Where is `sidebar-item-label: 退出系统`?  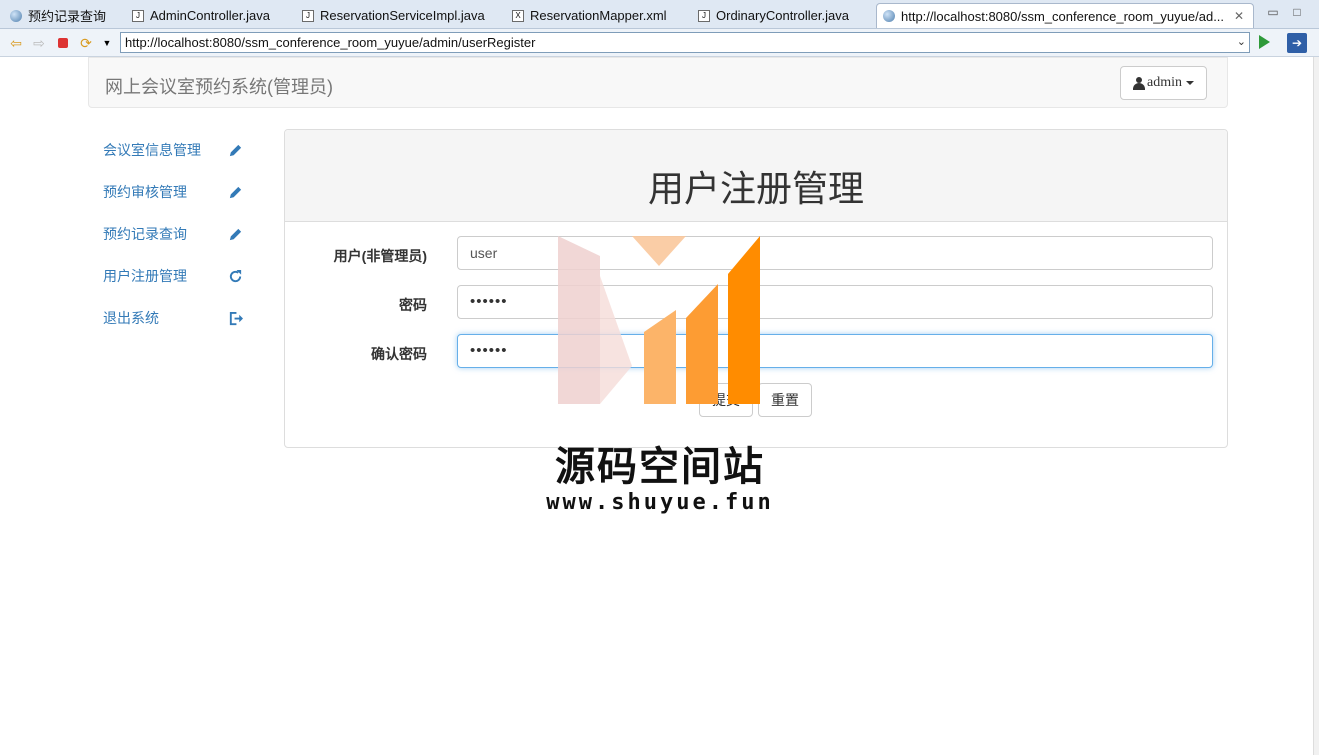
sidebar-item-label: 退出系统 is located at coordinates (131, 318).